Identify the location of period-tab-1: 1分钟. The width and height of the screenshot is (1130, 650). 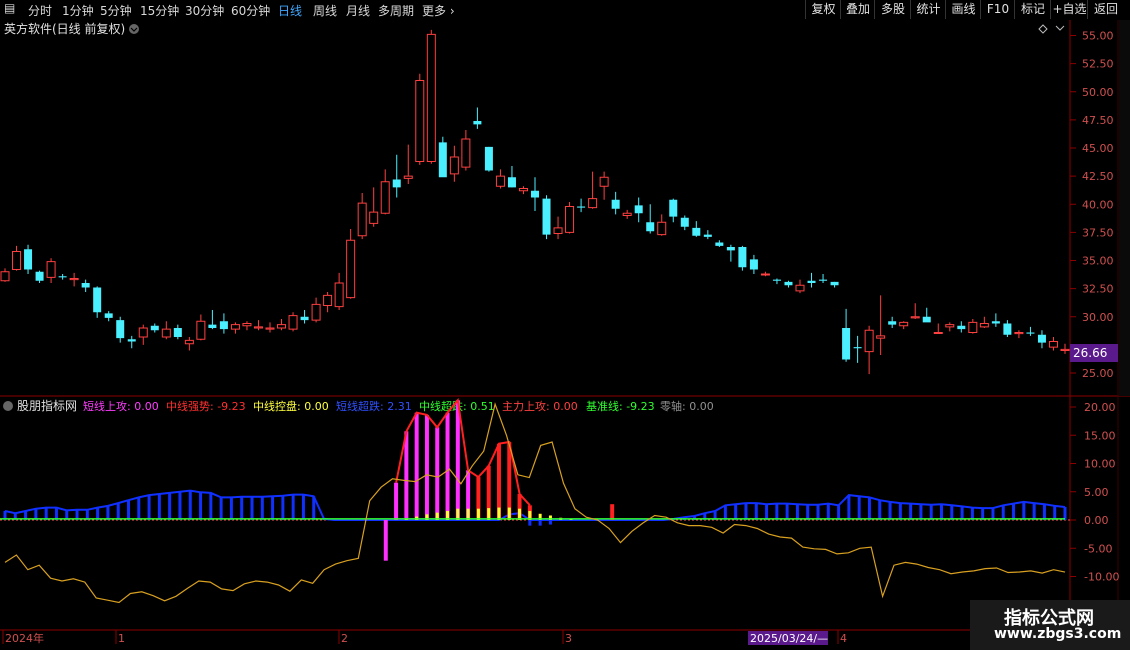
(78, 10).